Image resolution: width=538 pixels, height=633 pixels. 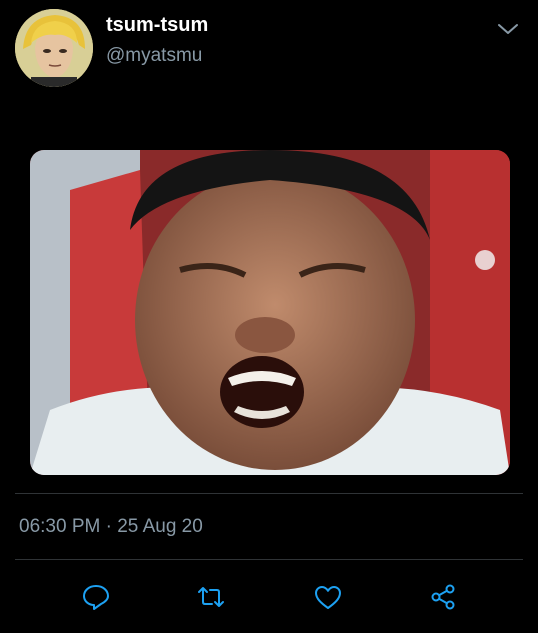 I want to click on retweet-icon, so click(x=211, y=597).